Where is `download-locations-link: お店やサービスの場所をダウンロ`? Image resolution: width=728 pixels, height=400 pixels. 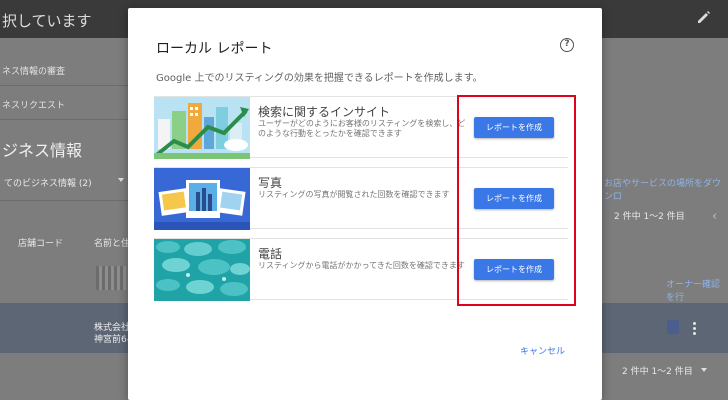 download-locations-link: お店やサービスの場所をダウンロ is located at coordinates (666, 189).